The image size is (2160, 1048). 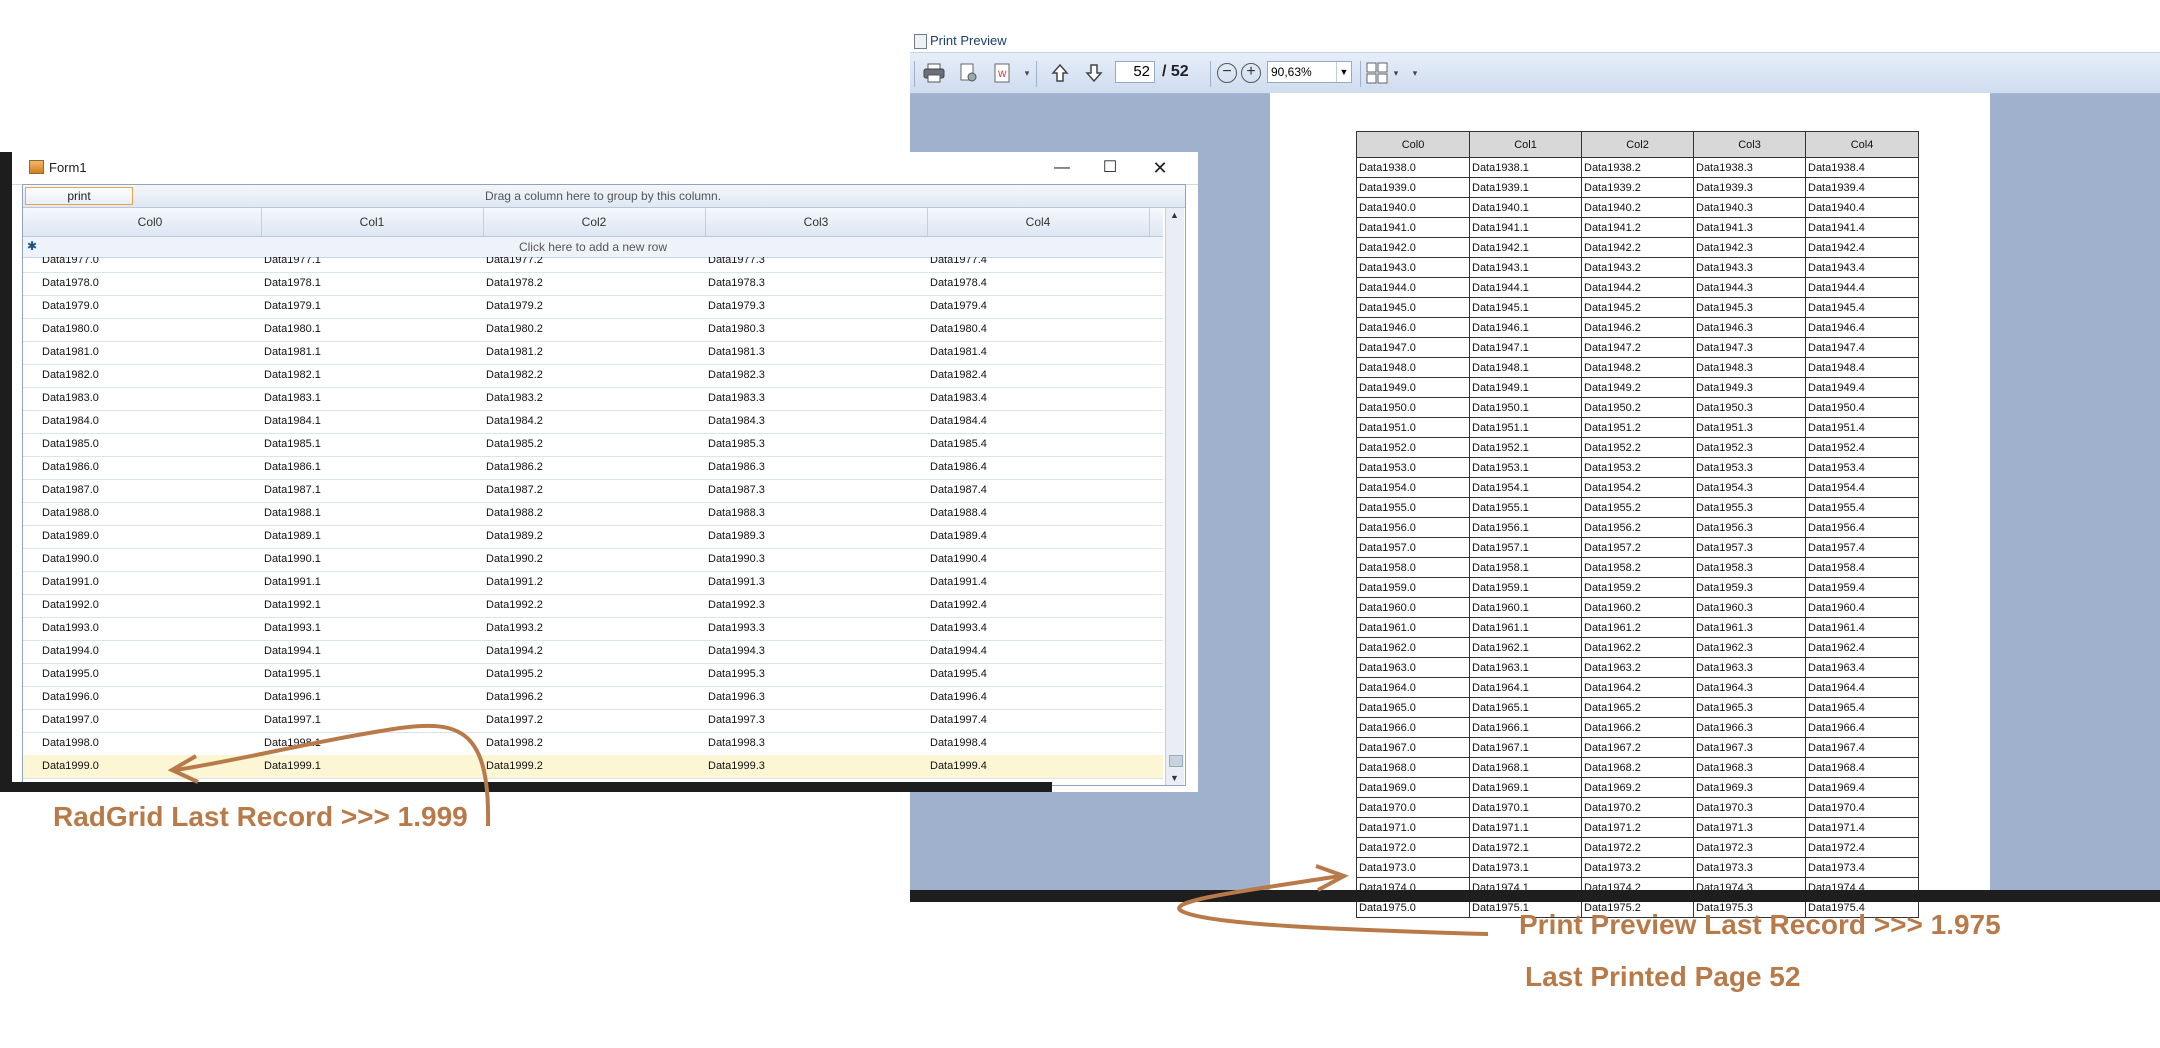 What do you see at coordinates (514, 283) in the screenshot?
I see `grid-cell: Data1978.2` at bounding box center [514, 283].